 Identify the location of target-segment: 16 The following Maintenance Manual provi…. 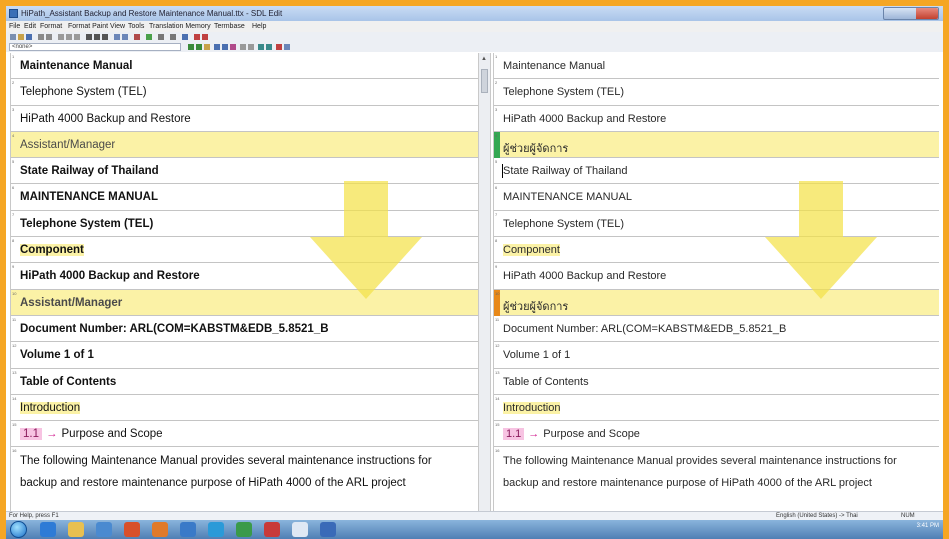
(716, 474).